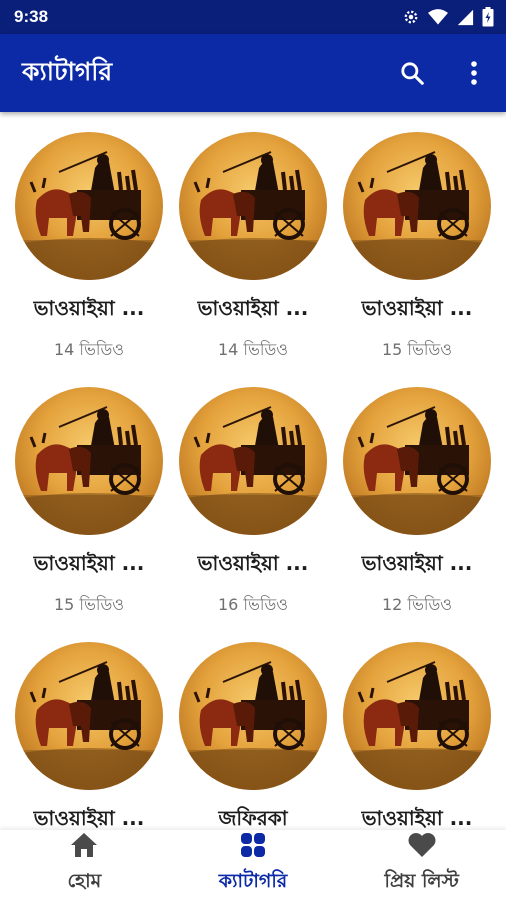  What do you see at coordinates (253, 881) in the screenshot?
I see `nav-label-category: ক্যাটাগরি` at bounding box center [253, 881].